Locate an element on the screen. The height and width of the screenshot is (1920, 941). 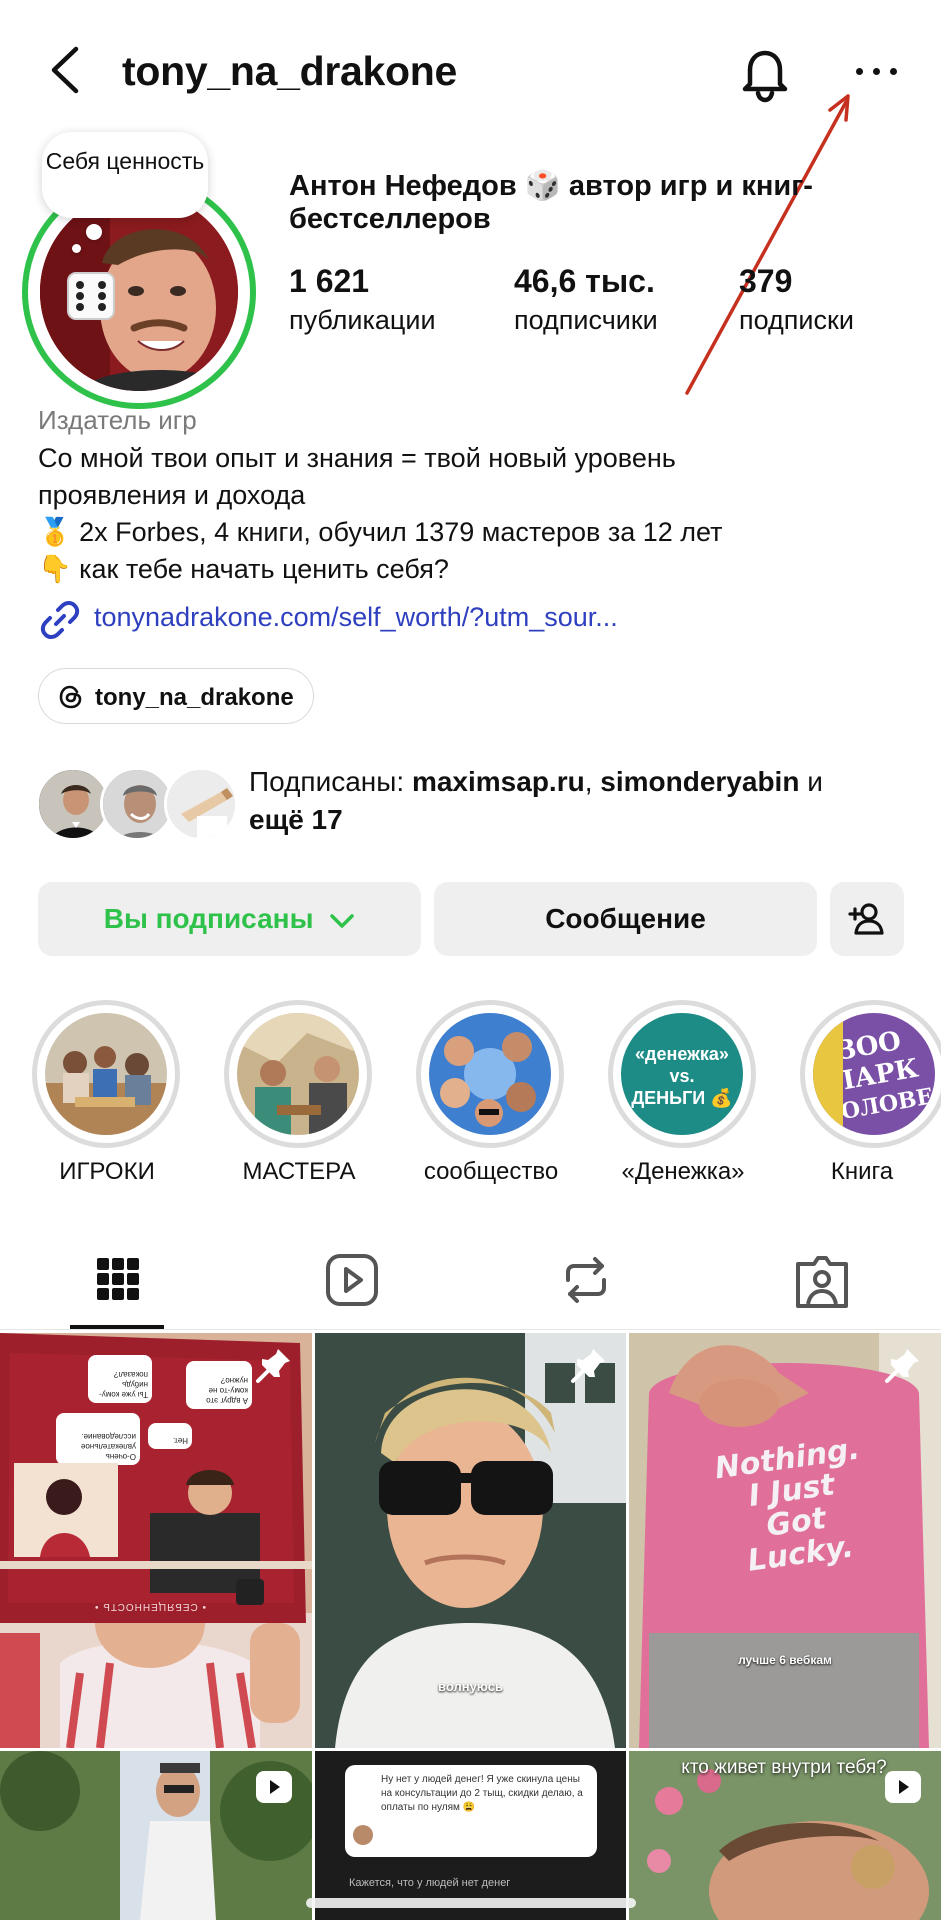
card-illustration is located at coordinates (156, 1534).